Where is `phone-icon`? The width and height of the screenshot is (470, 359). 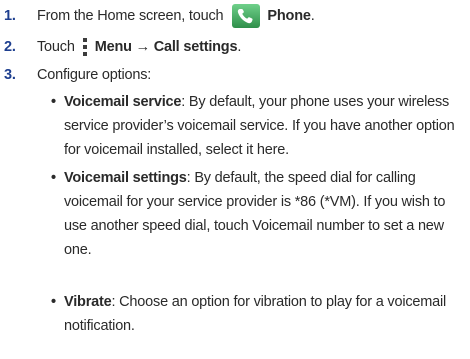 phone-icon is located at coordinates (246, 16).